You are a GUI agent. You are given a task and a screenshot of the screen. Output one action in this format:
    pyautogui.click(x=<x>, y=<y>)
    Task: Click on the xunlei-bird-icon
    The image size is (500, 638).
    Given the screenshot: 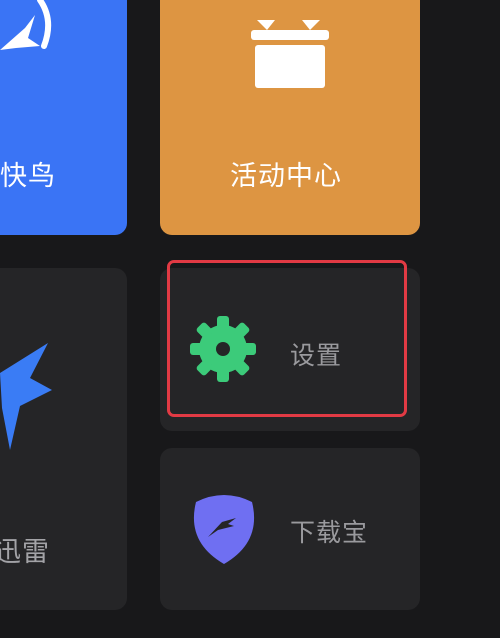 What is the action you would take?
    pyautogui.click(x=26, y=396)
    